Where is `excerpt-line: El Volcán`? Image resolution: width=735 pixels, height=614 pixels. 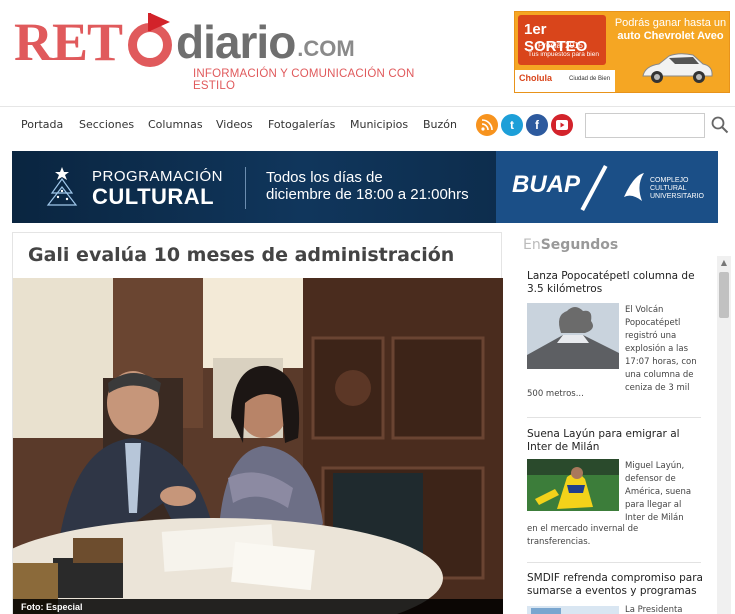 excerpt-line: El Volcán is located at coordinates (644, 310).